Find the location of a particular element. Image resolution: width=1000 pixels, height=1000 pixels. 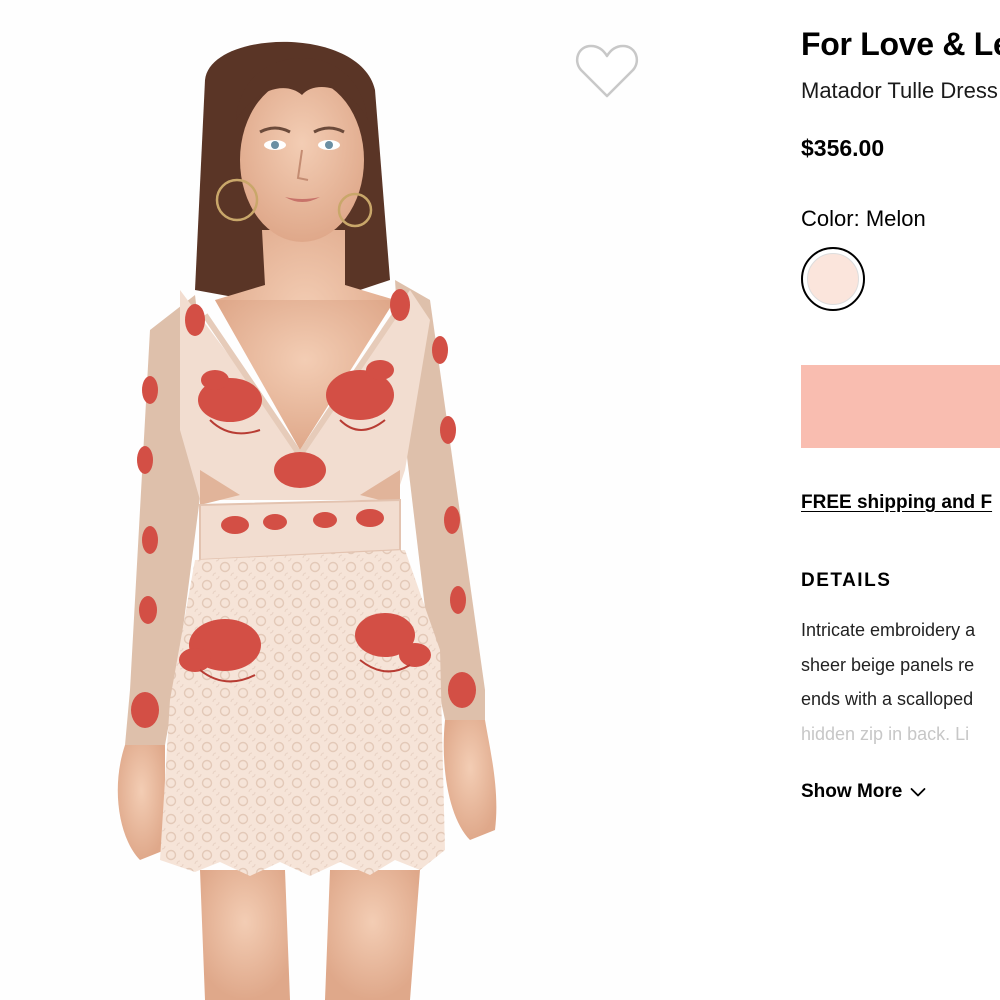

details-line: ends with a scalloped is located at coordinates (887, 699).